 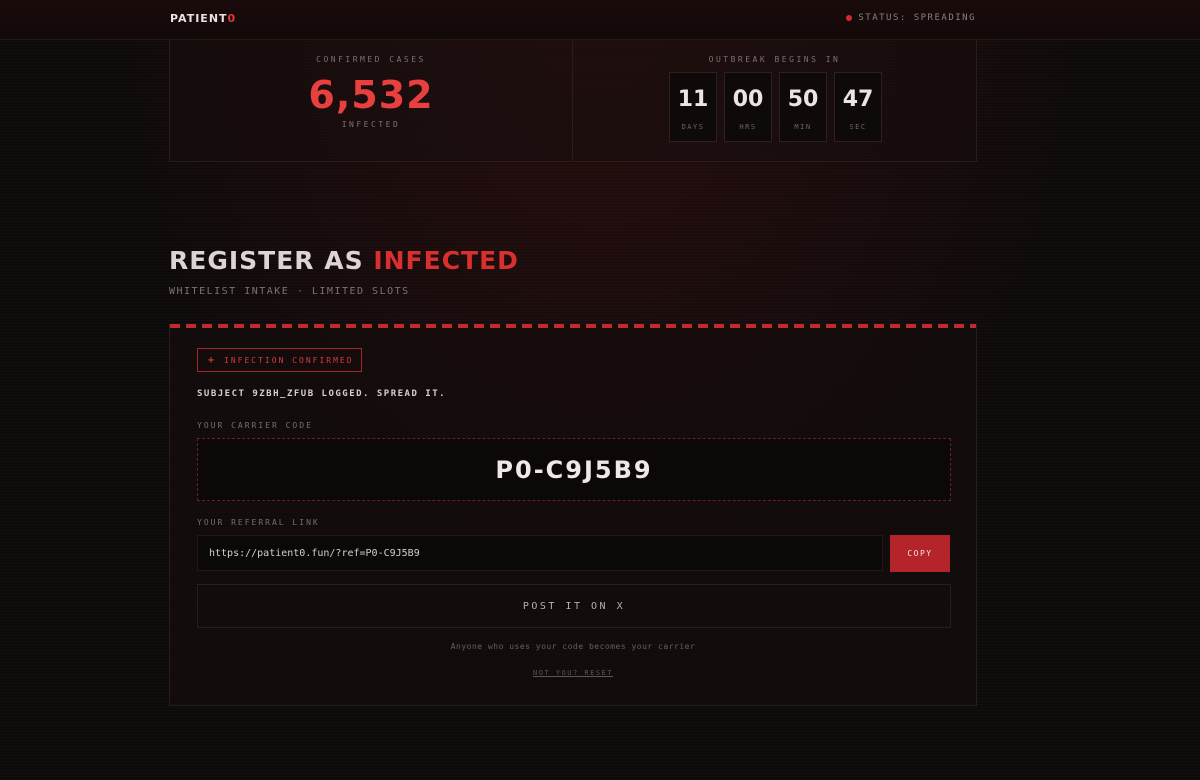 I want to click on infection-confirmed-badge: + INFECTION CONFIRMED, so click(x=279, y=360).